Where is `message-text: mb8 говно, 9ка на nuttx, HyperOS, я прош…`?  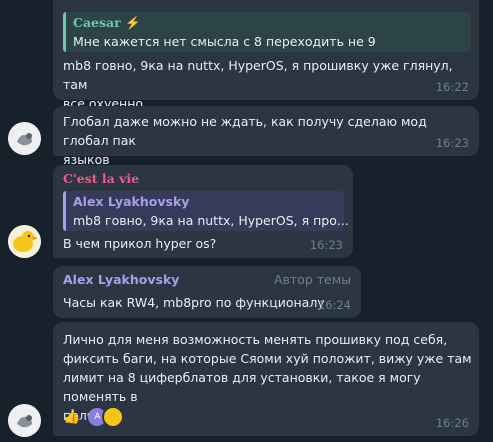 message-text: mb8 говно, 9ка на nuttx, HyperOS, я прош… is located at coordinates (268, 84).